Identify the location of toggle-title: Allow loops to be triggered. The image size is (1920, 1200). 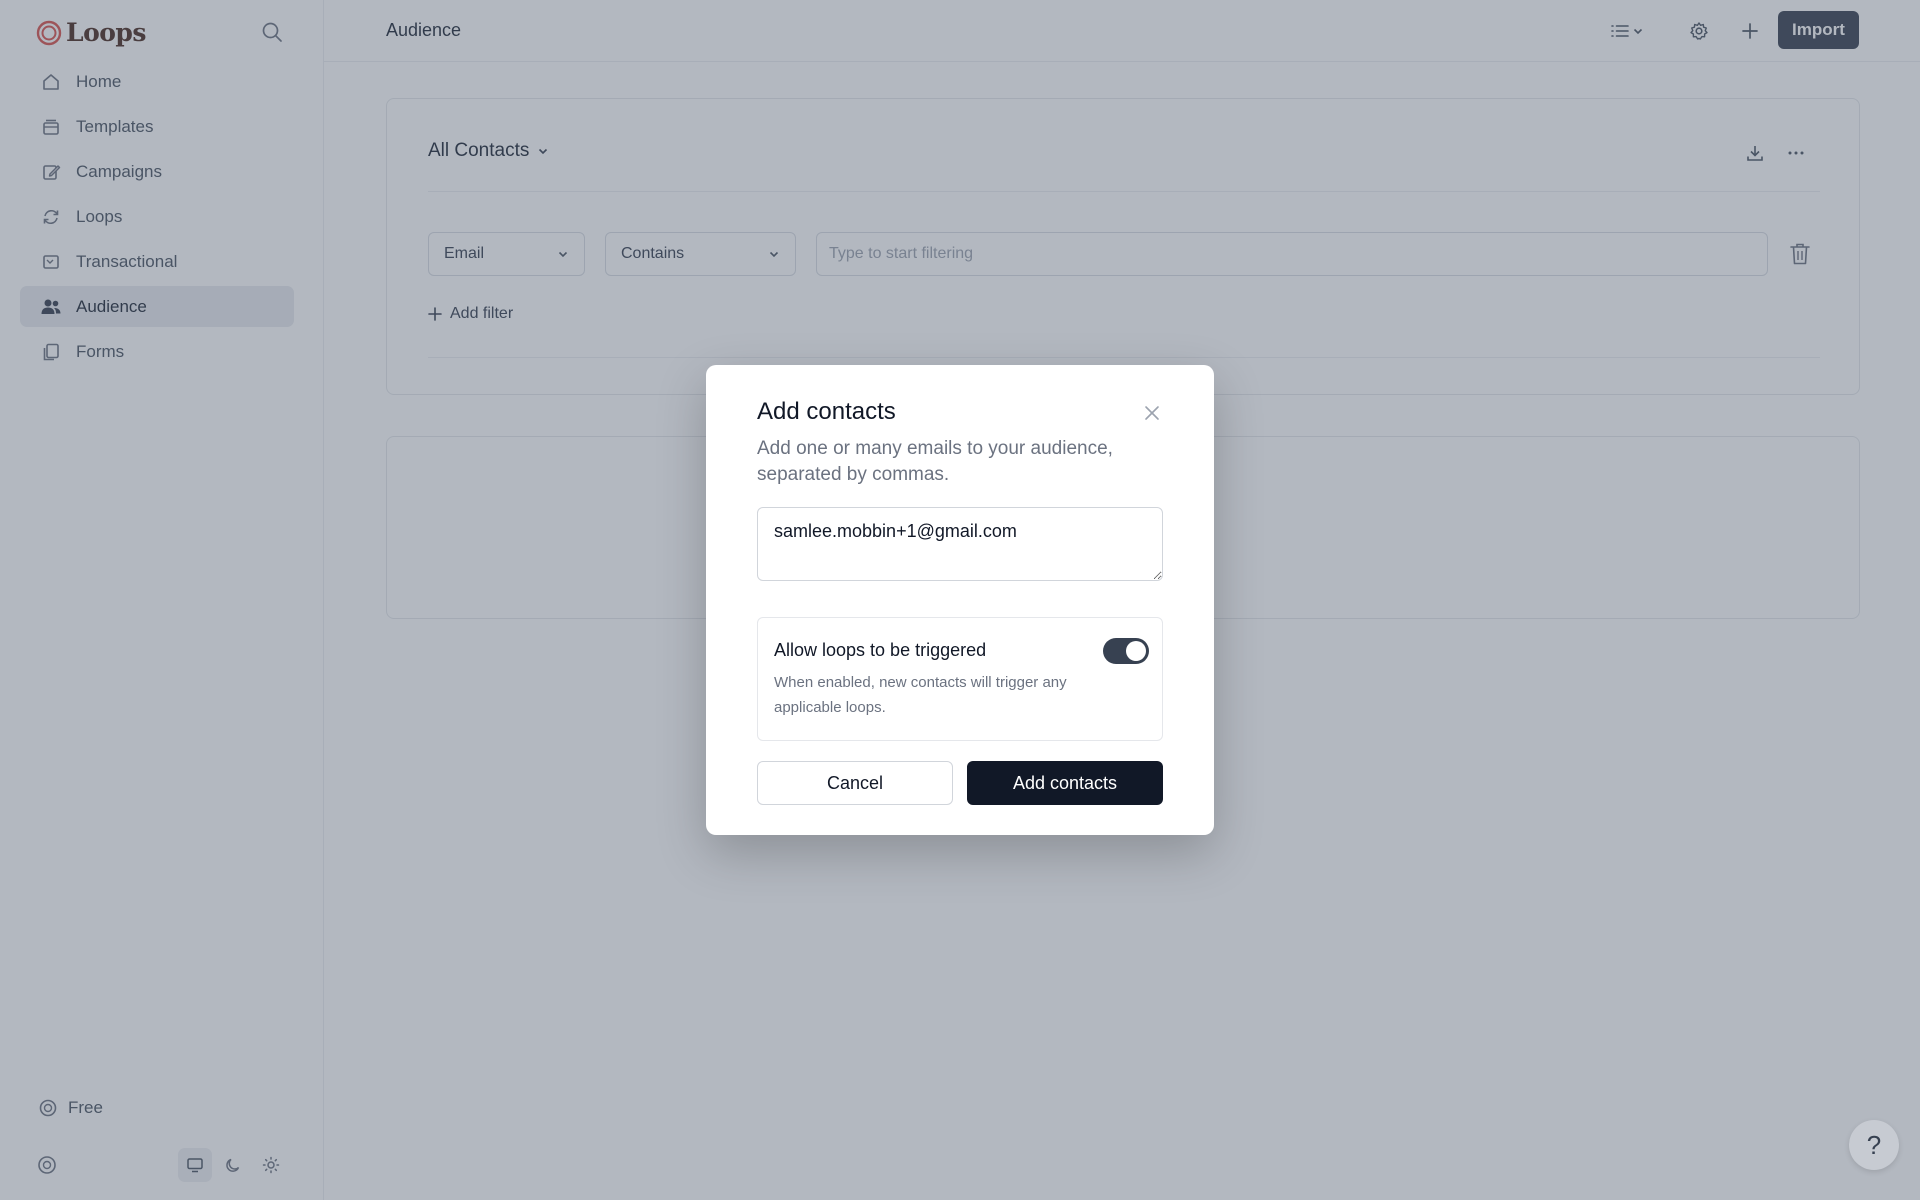
(880, 650).